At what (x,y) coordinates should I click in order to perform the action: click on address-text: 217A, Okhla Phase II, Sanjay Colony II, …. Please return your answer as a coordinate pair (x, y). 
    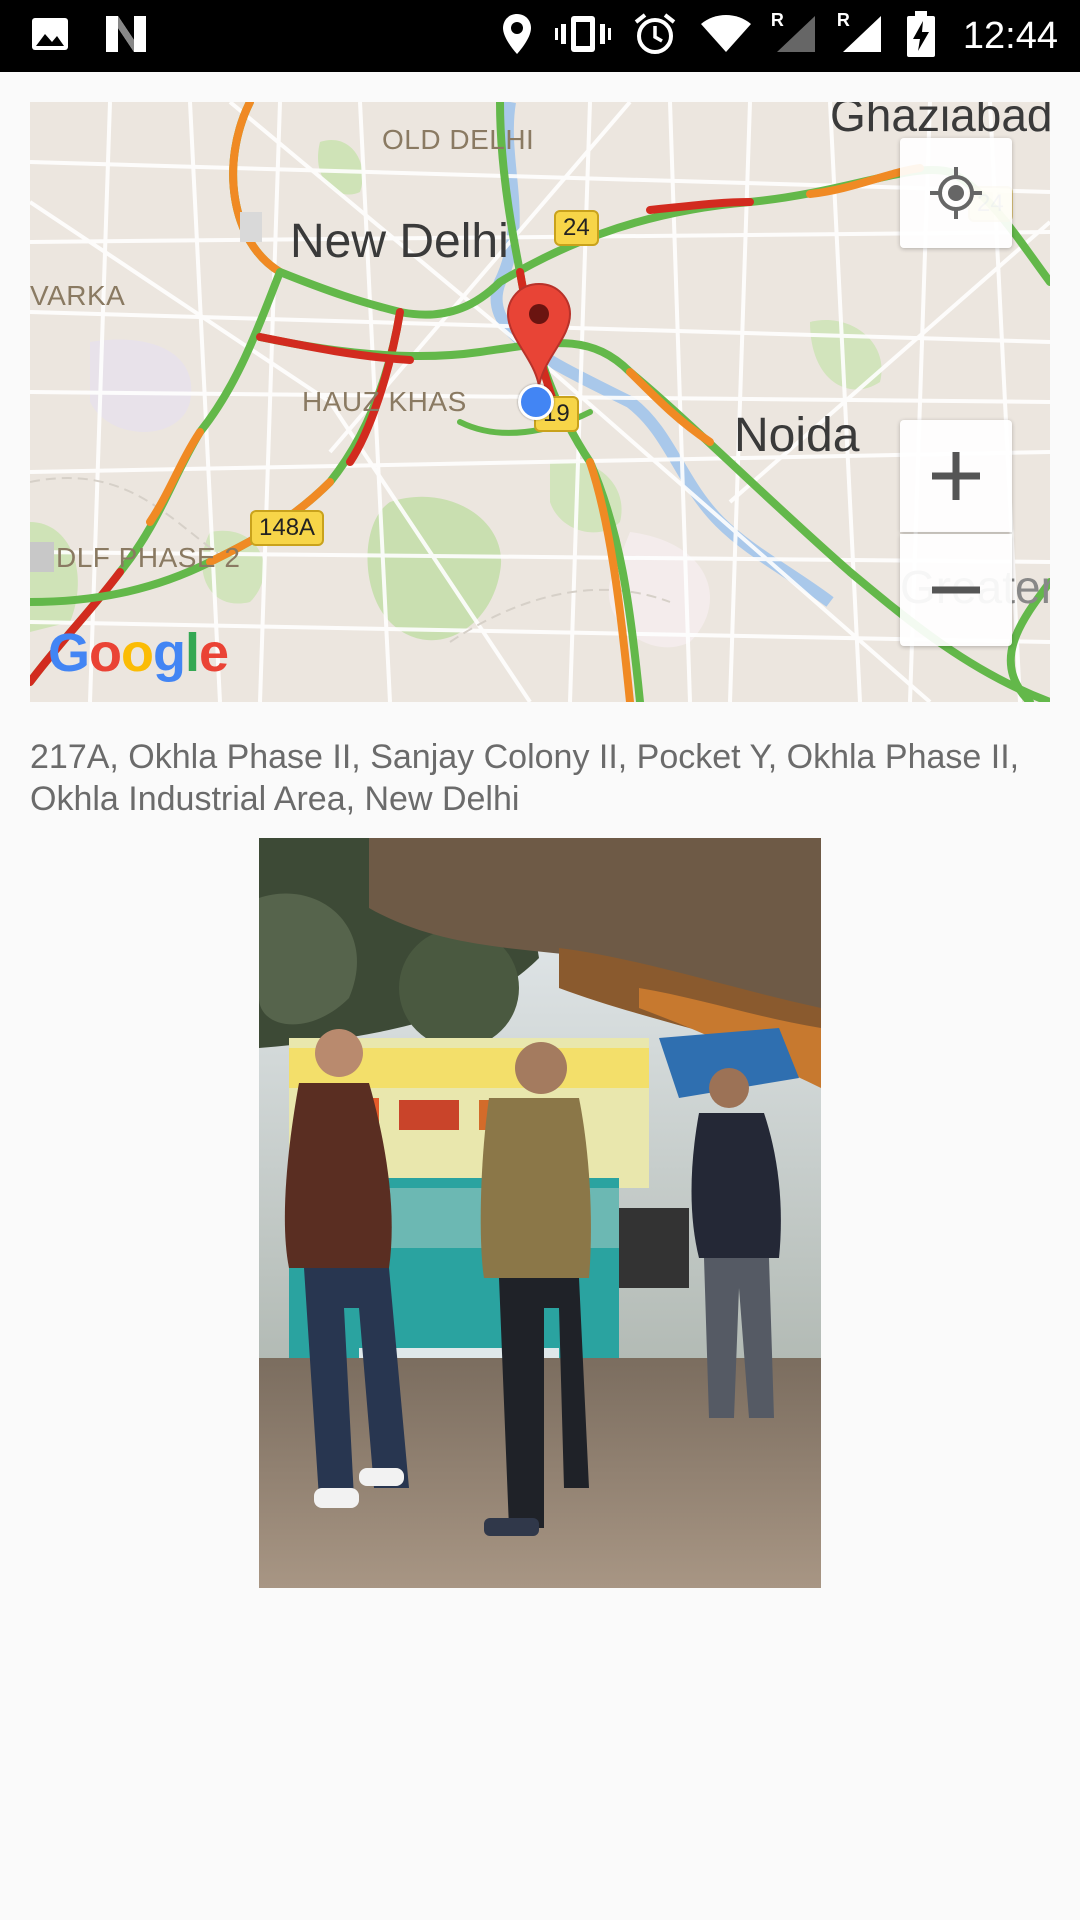
    Looking at the image, I should click on (525, 778).